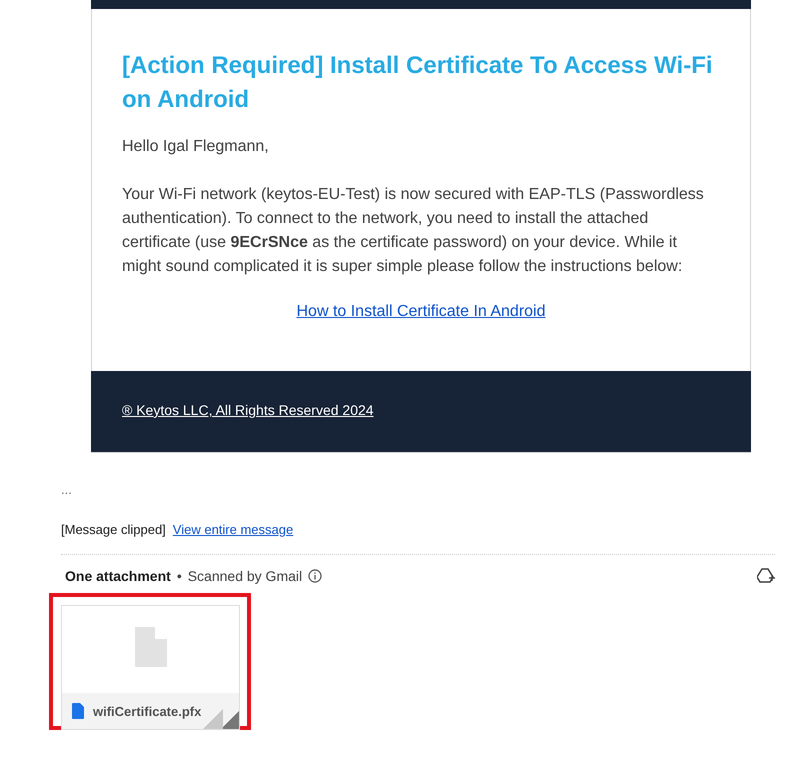 The image size is (785, 759). What do you see at coordinates (118, 576) in the screenshot?
I see `attachment-heading: One attachment` at bounding box center [118, 576].